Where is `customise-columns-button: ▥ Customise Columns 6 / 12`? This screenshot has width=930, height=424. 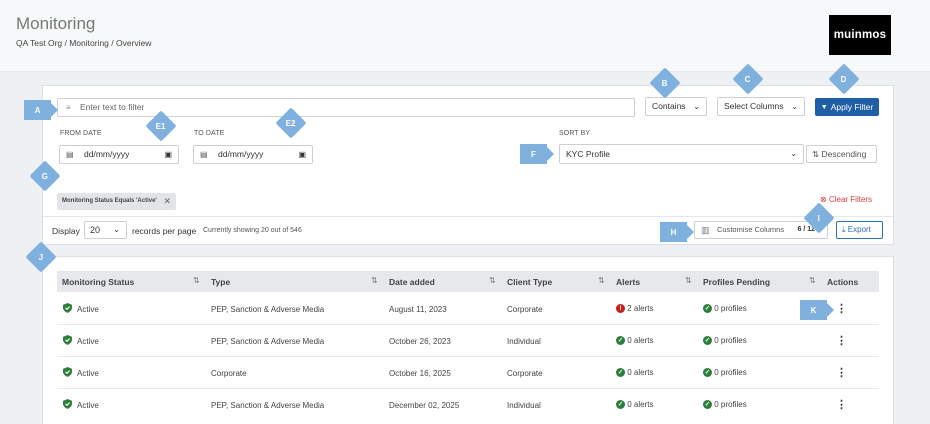 customise-columns-button: ▥ Customise Columns 6 / 12 is located at coordinates (761, 230).